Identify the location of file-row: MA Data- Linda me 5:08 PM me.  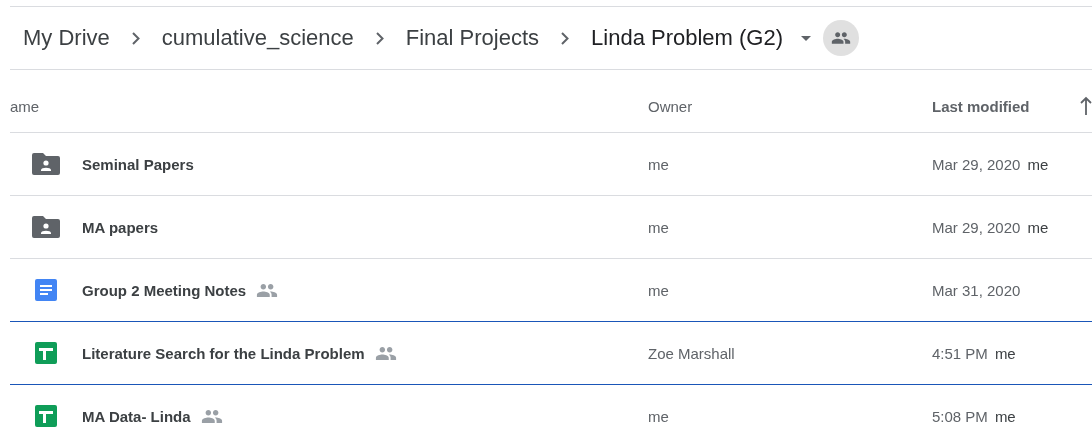
(551, 416).